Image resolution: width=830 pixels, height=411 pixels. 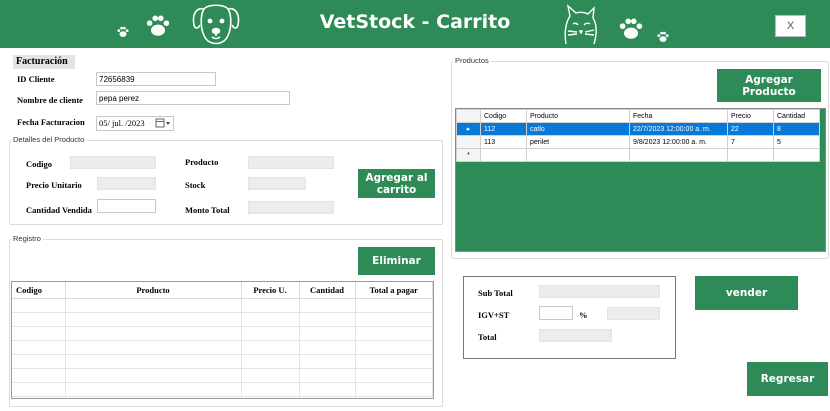 What do you see at coordinates (156, 79) in the screenshot?
I see `id-cliente-input: 72656839` at bounding box center [156, 79].